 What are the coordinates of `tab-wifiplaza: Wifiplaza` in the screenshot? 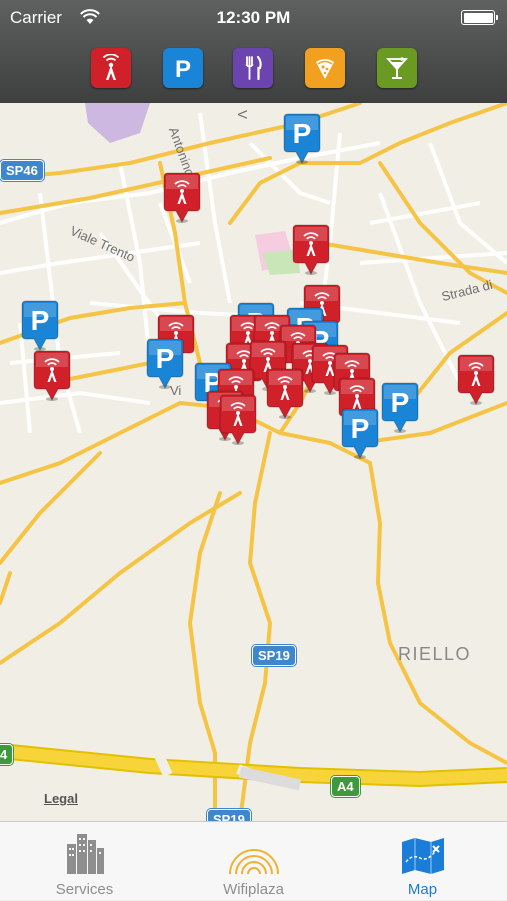 It's located at (253, 861).